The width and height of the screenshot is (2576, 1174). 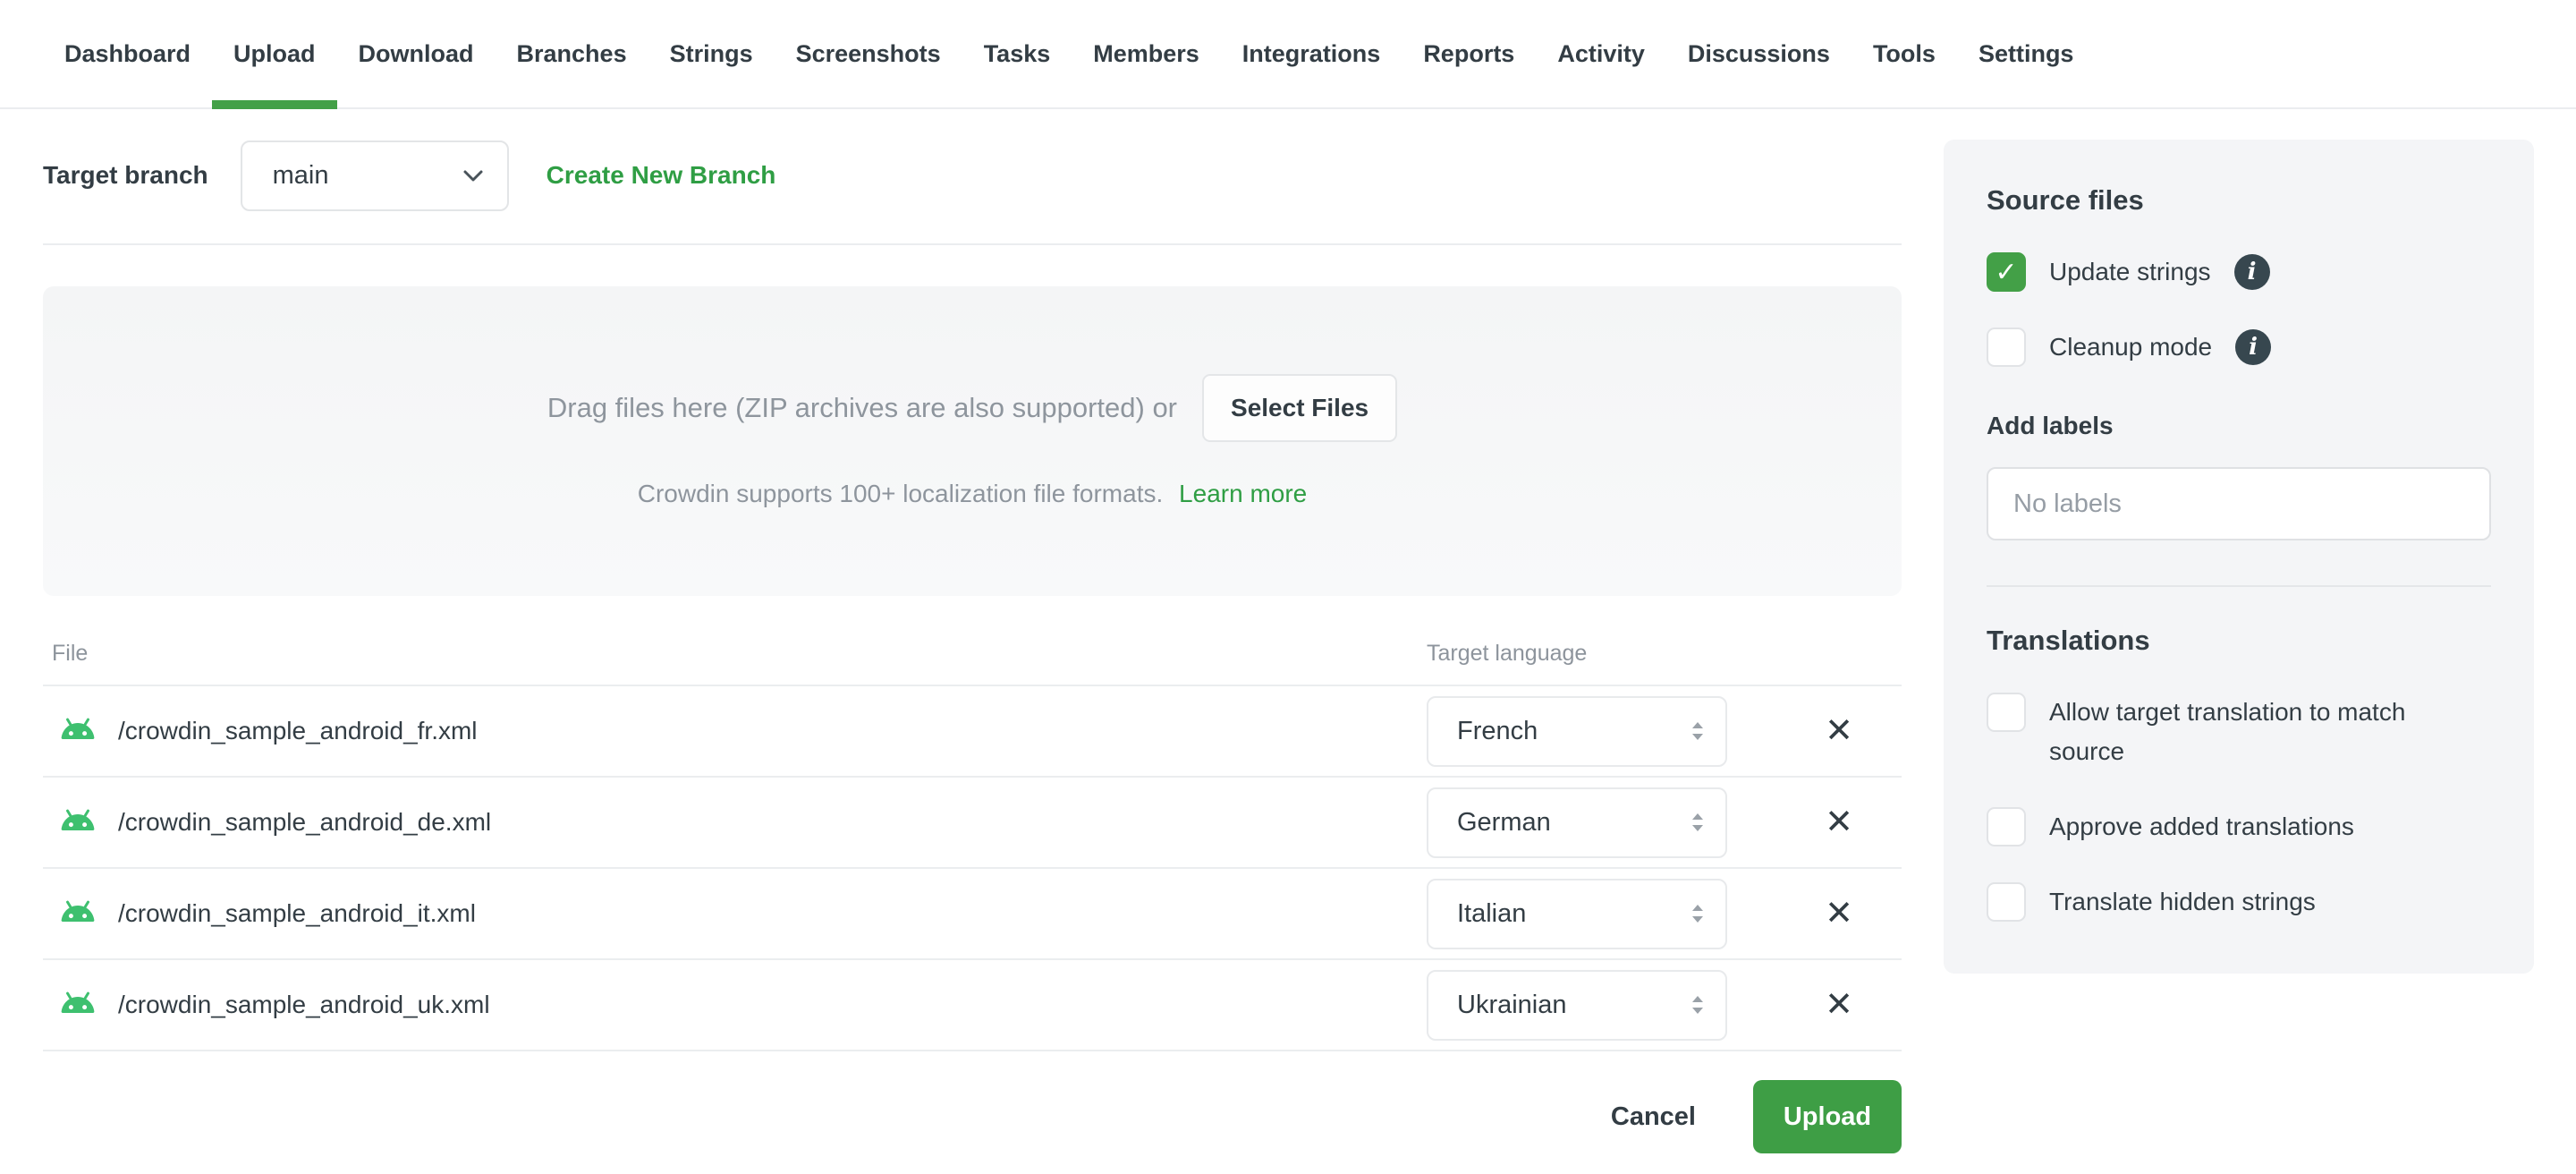 I want to click on target-language-select: Italian, so click(x=1577, y=913).